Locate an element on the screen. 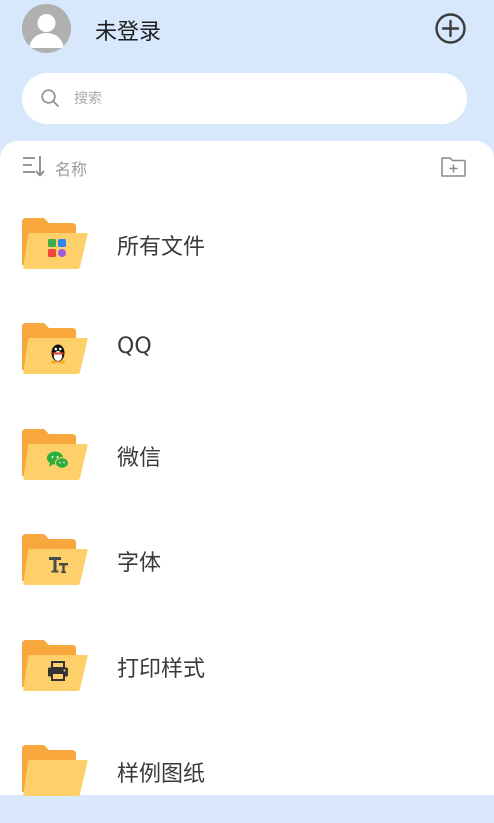 The width and height of the screenshot is (494, 823). folder-label: 微信 is located at coordinates (139, 458).